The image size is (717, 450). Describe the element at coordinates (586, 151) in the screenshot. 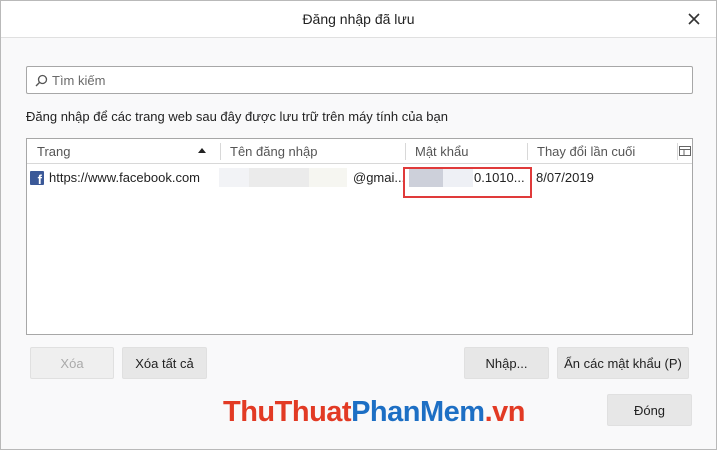

I see `column-header-last-changed-label: Thay đổi lần cuối` at that location.